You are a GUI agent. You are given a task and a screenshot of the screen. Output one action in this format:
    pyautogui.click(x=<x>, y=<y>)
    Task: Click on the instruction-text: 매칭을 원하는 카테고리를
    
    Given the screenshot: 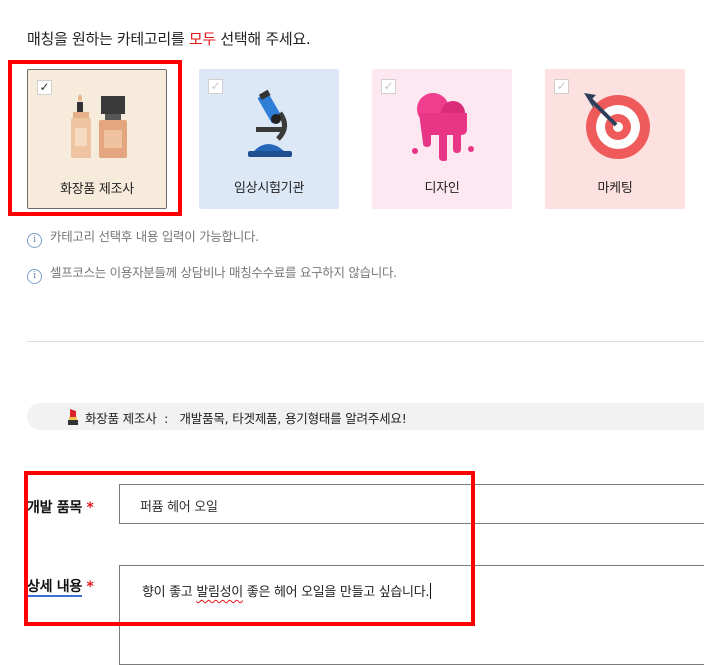 What is the action you would take?
    pyautogui.click(x=108, y=39)
    